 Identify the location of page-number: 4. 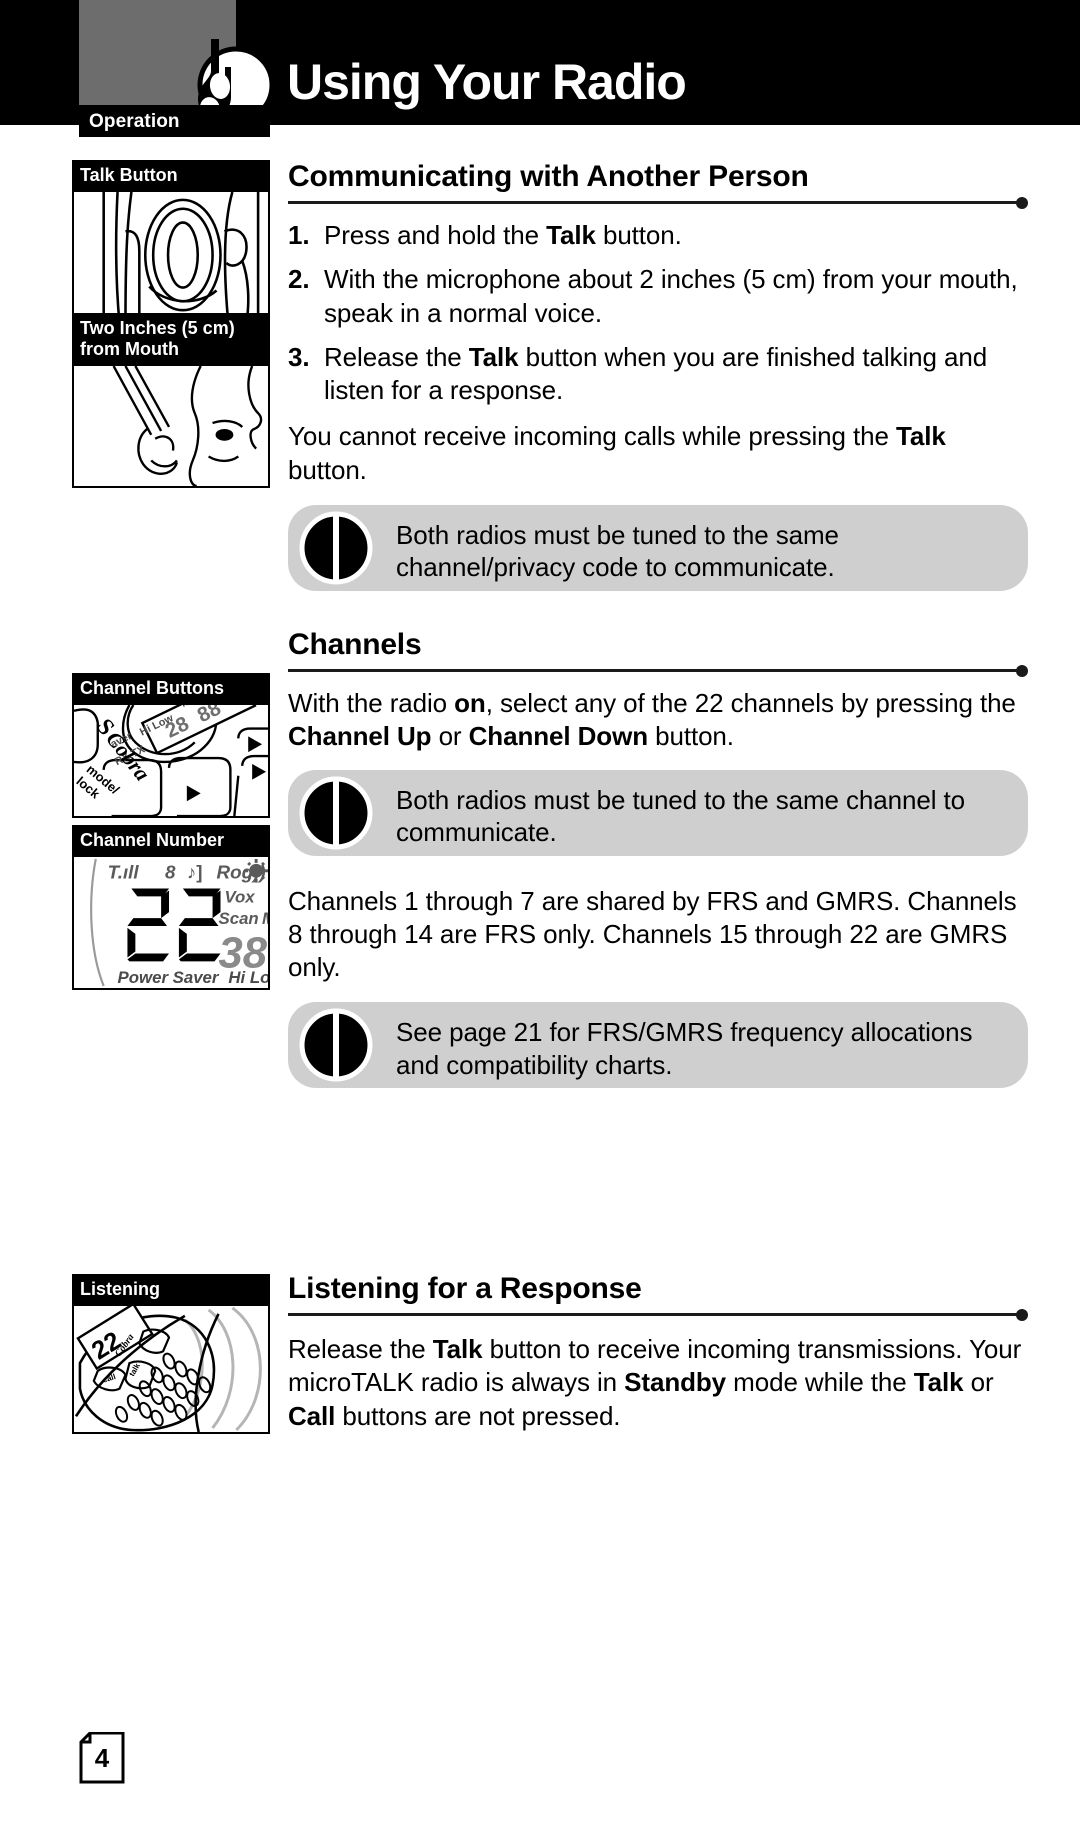
(102, 1757).